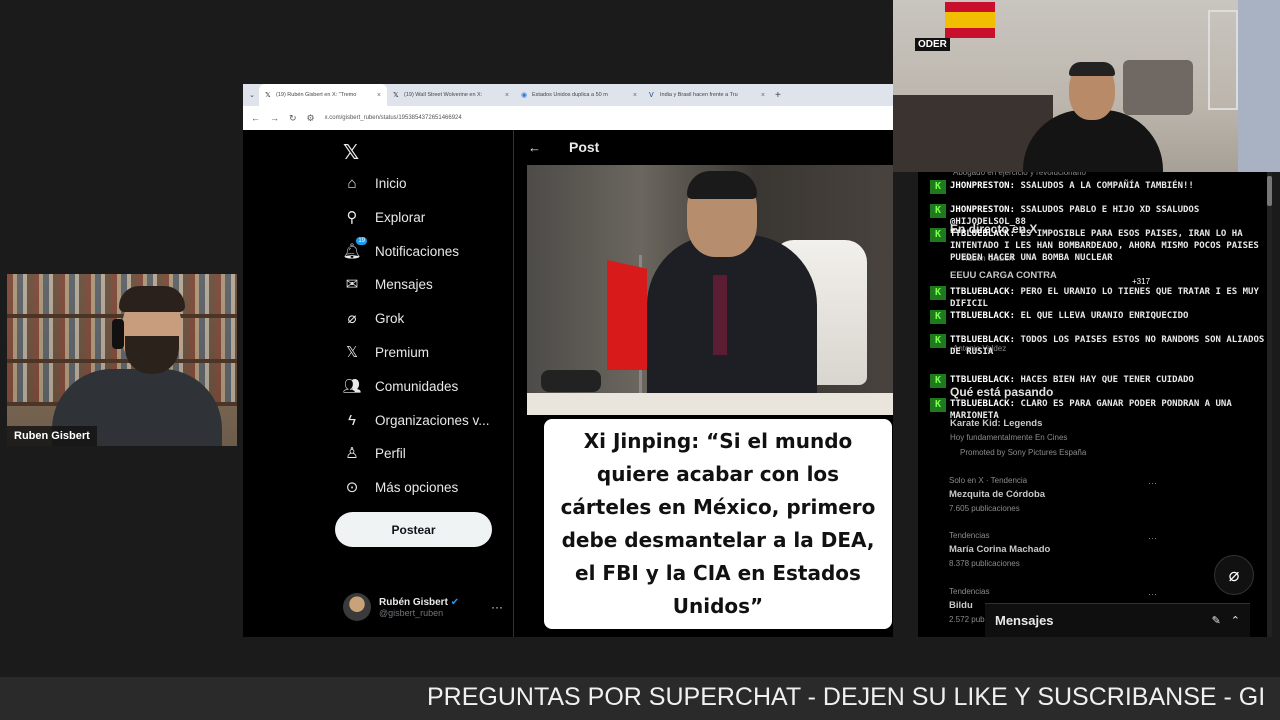 The width and height of the screenshot is (1280, 720). I want to click on messages-drawer-title: Mensajes, so click(1024, 620).